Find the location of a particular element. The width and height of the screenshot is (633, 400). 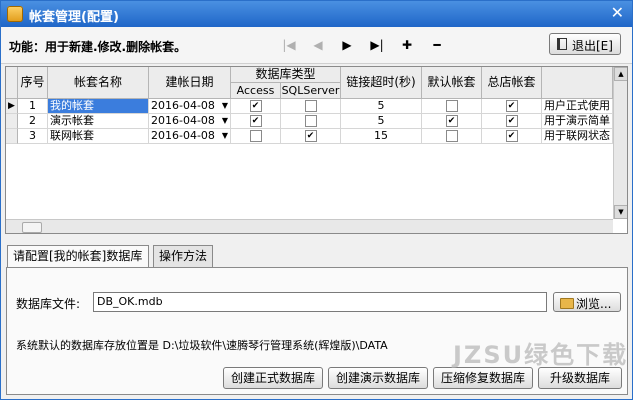

table-cell-seq: 2 is located at coordinates (33, 121).